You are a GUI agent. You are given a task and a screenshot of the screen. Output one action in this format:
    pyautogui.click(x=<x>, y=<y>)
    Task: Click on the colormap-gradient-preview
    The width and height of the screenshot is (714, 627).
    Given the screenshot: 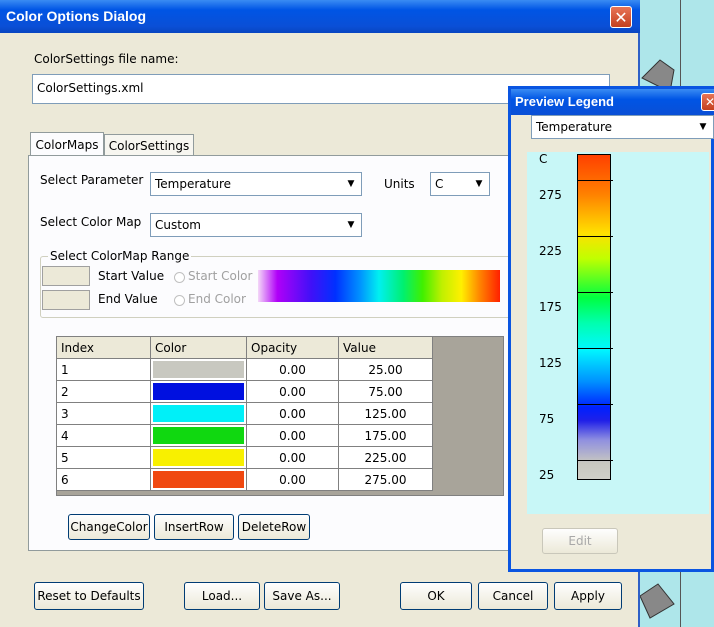 What is the action you would take?
    pyautogui.click(x=379, y=286)
    